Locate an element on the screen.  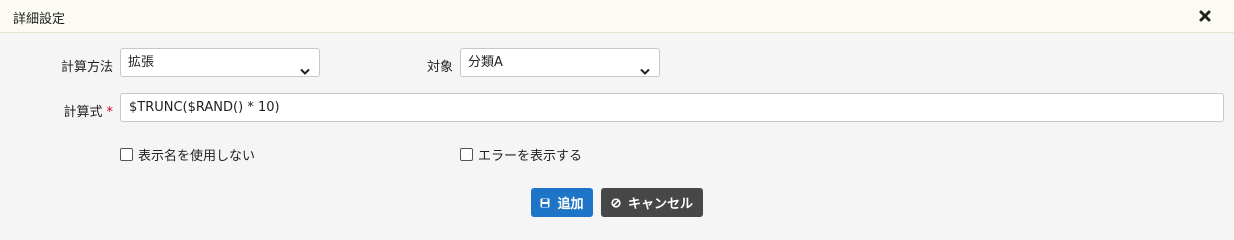
dialog-titlebar: 詳細設定 is located at coordinates (617, 16).